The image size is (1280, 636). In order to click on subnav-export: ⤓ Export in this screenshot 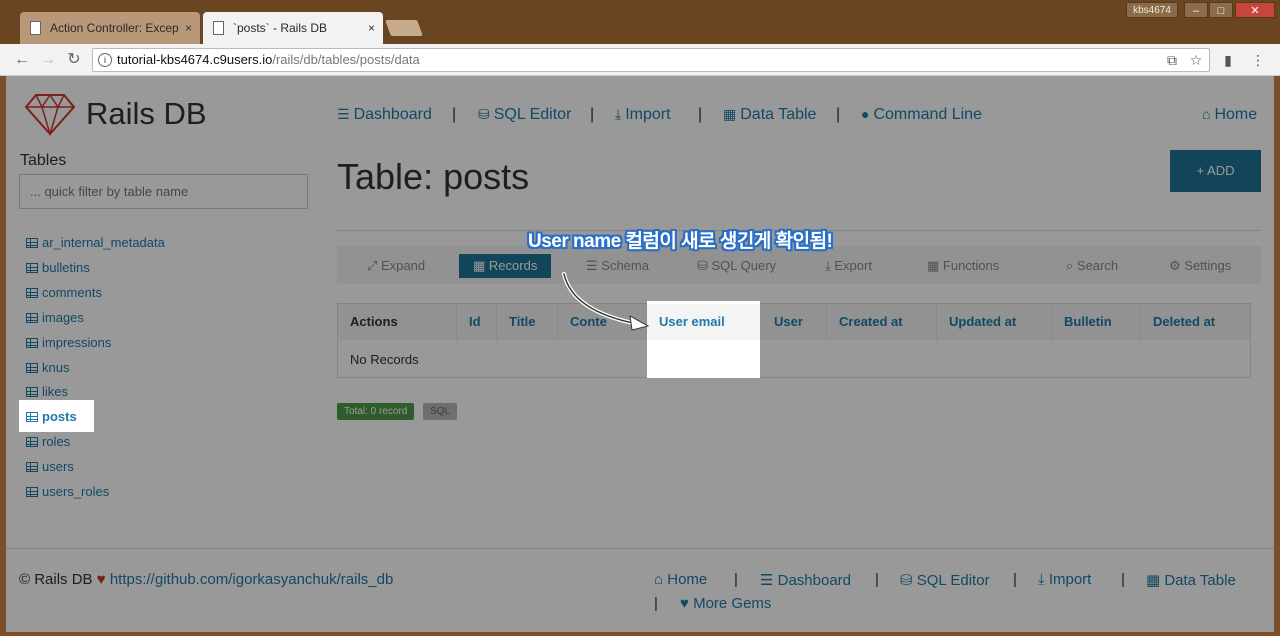, I will do `click(848, 266)`.